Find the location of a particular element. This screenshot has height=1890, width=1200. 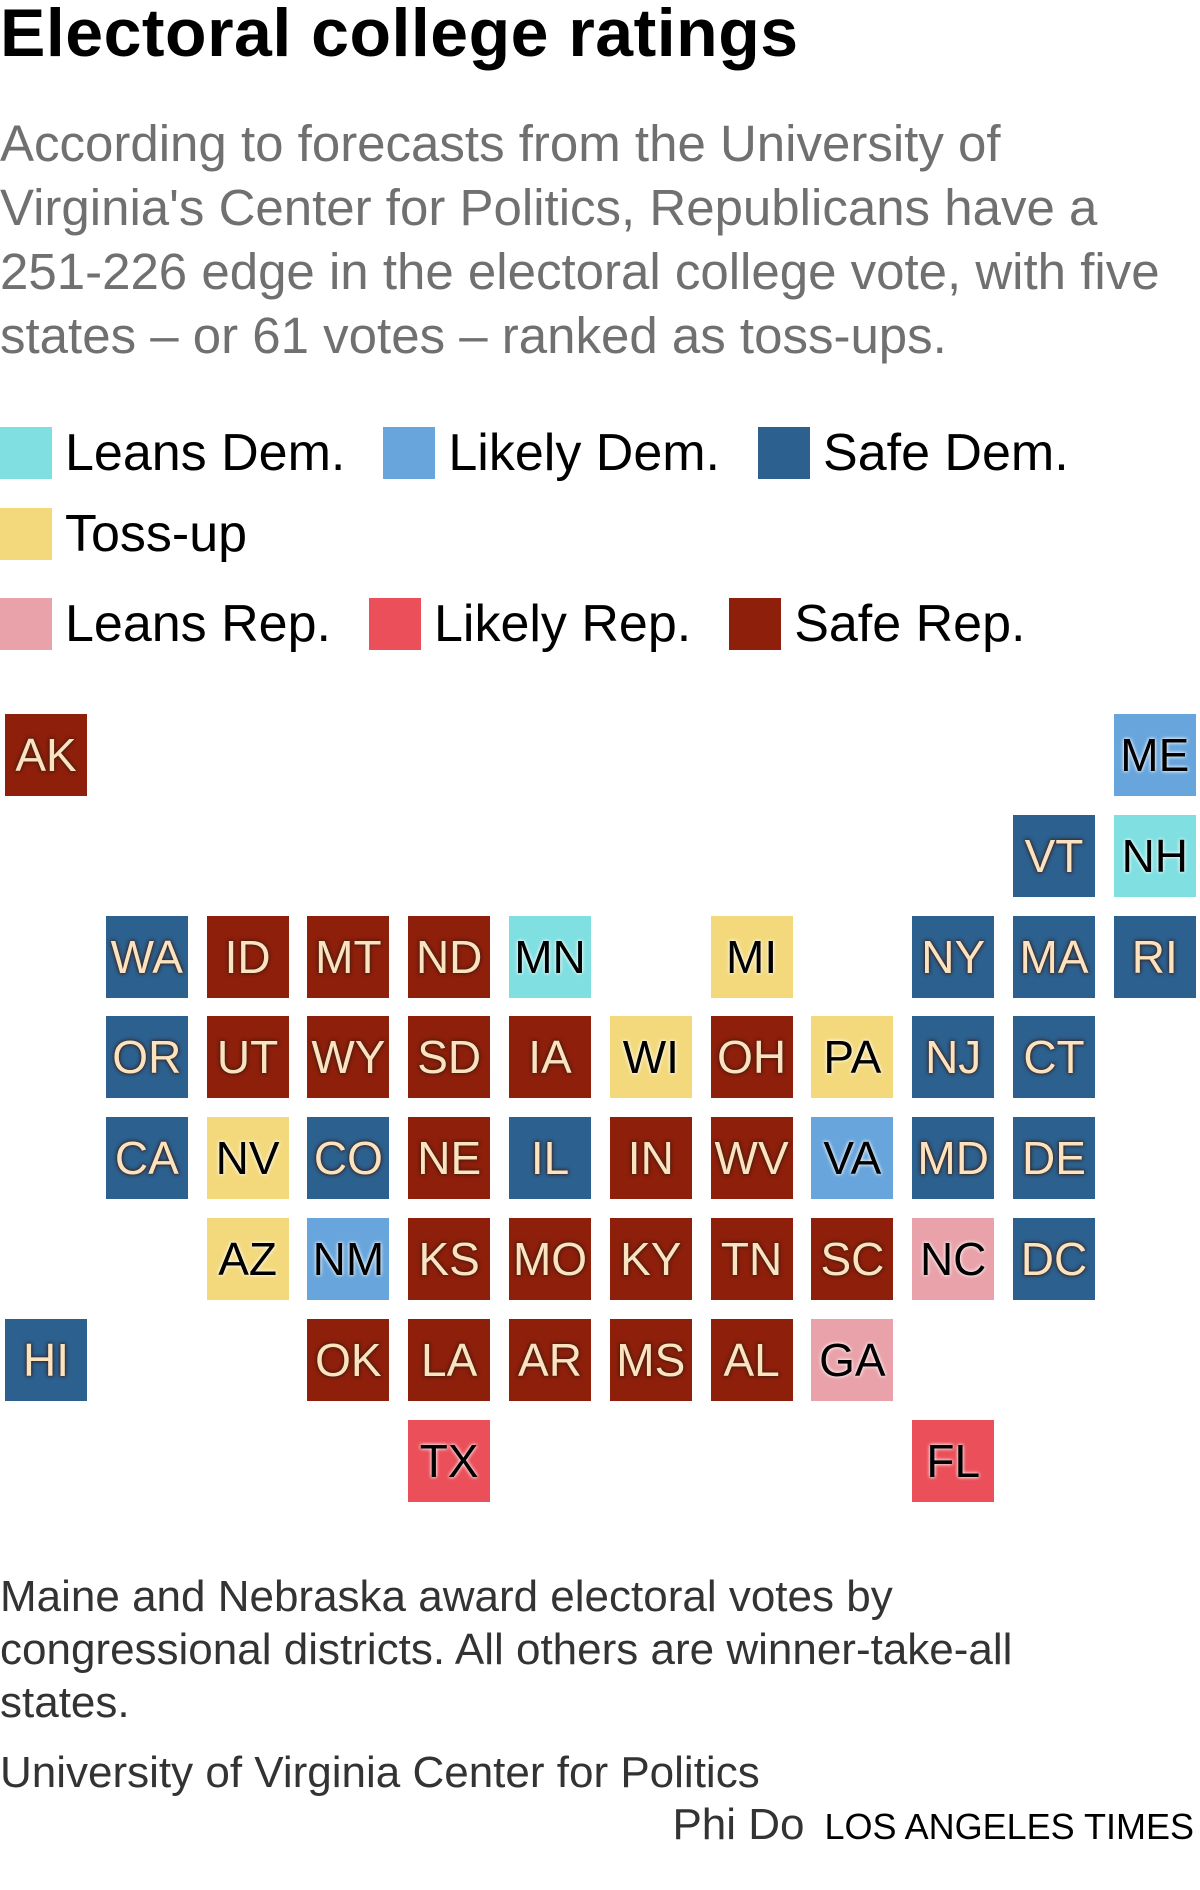

state-label: TN is located at coordinates (751, 1259).